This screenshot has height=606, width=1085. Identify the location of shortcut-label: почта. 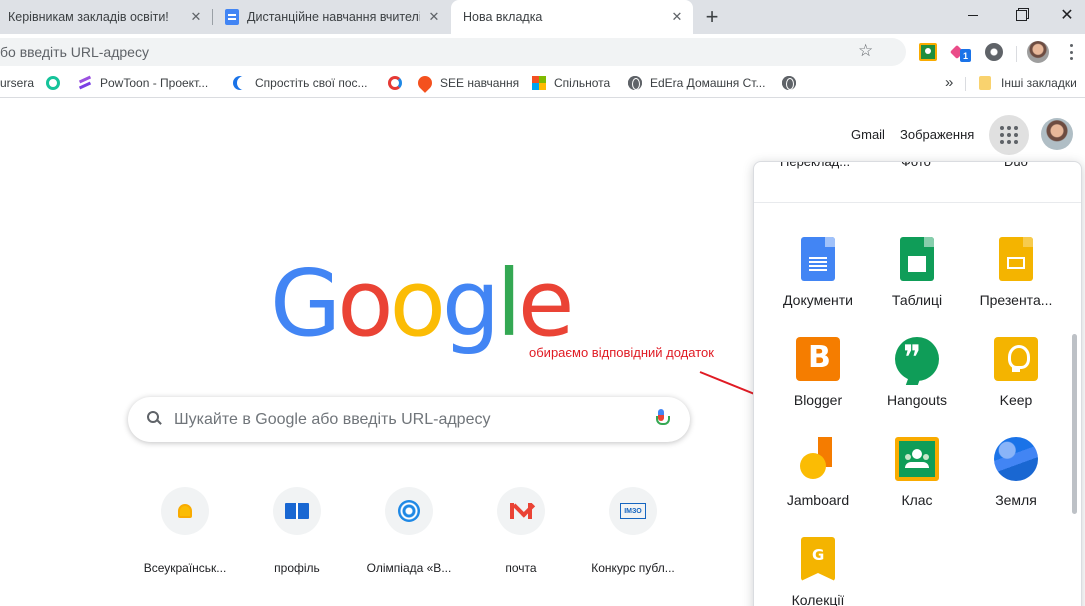
(521, 568).